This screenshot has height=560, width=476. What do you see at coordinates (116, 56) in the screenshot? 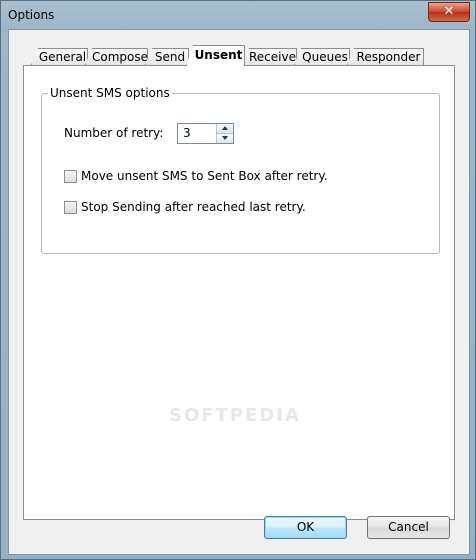
I see `tab-compose: Compose` at bounding box center [116, 56].